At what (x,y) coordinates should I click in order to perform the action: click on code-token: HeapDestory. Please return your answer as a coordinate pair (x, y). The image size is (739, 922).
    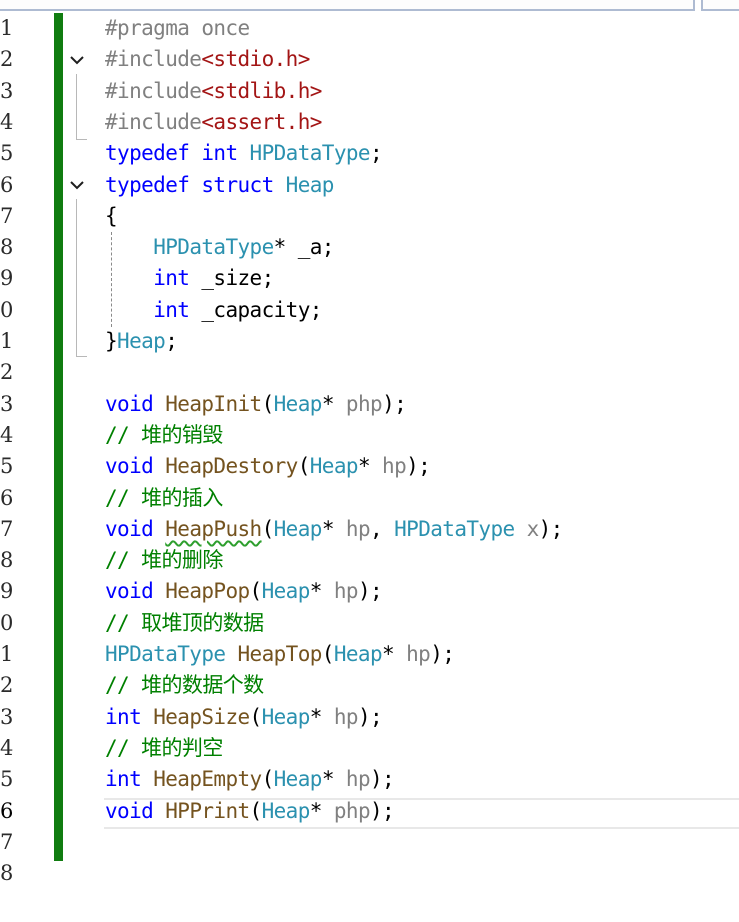
    Looking at the image, I should click on (231, 466).